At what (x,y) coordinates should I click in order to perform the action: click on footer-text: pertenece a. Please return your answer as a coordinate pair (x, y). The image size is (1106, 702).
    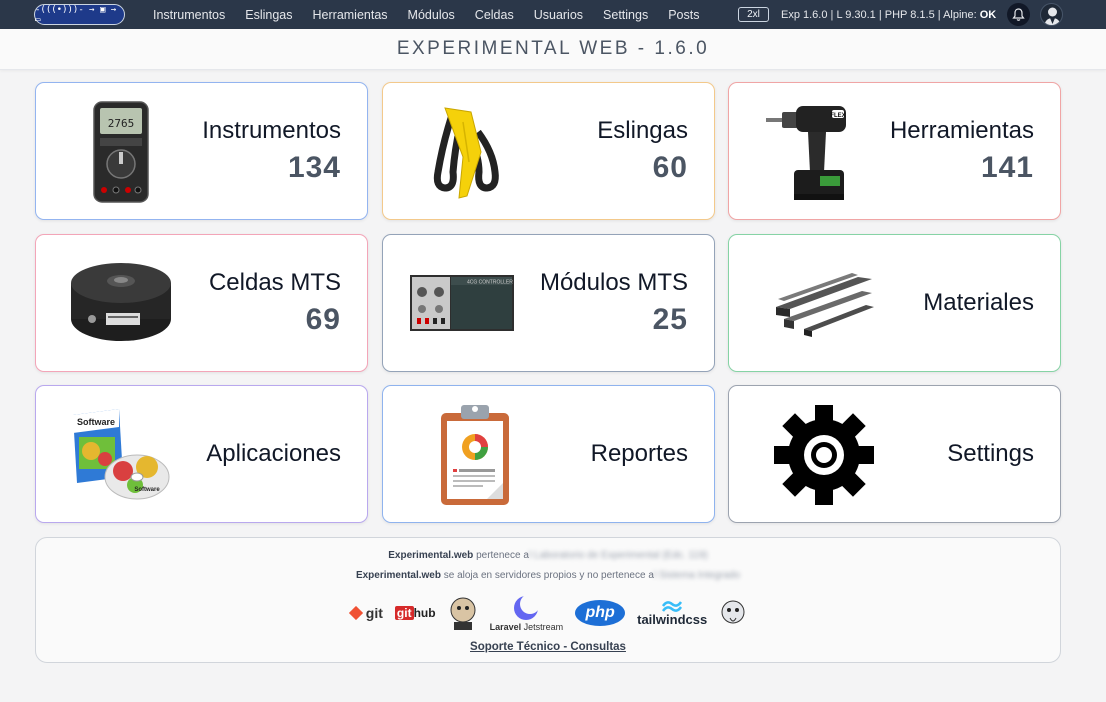
    Looking at the image, I should click on (501, 555).